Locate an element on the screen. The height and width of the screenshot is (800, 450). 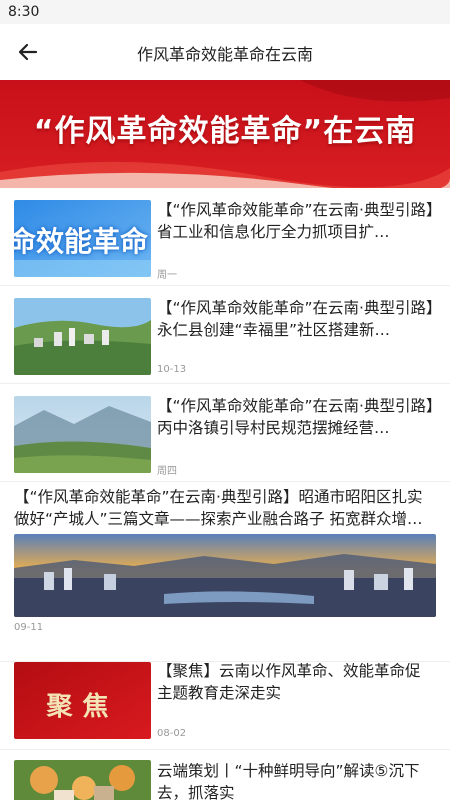
list-item: 云端策划丨“十种鲜明导向”解读⑤沉下去，抓落实 is located at coordinates (225, 775).